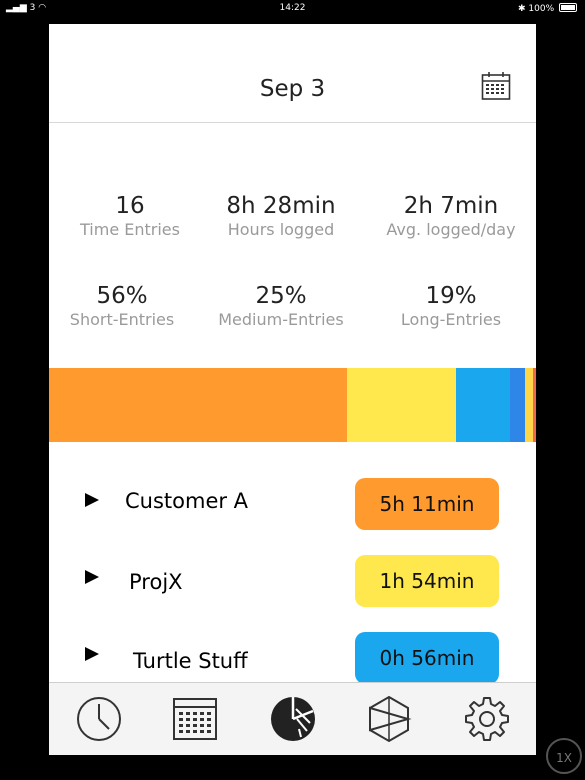  I want to click on project-name: Customer A, so click(187, 501).